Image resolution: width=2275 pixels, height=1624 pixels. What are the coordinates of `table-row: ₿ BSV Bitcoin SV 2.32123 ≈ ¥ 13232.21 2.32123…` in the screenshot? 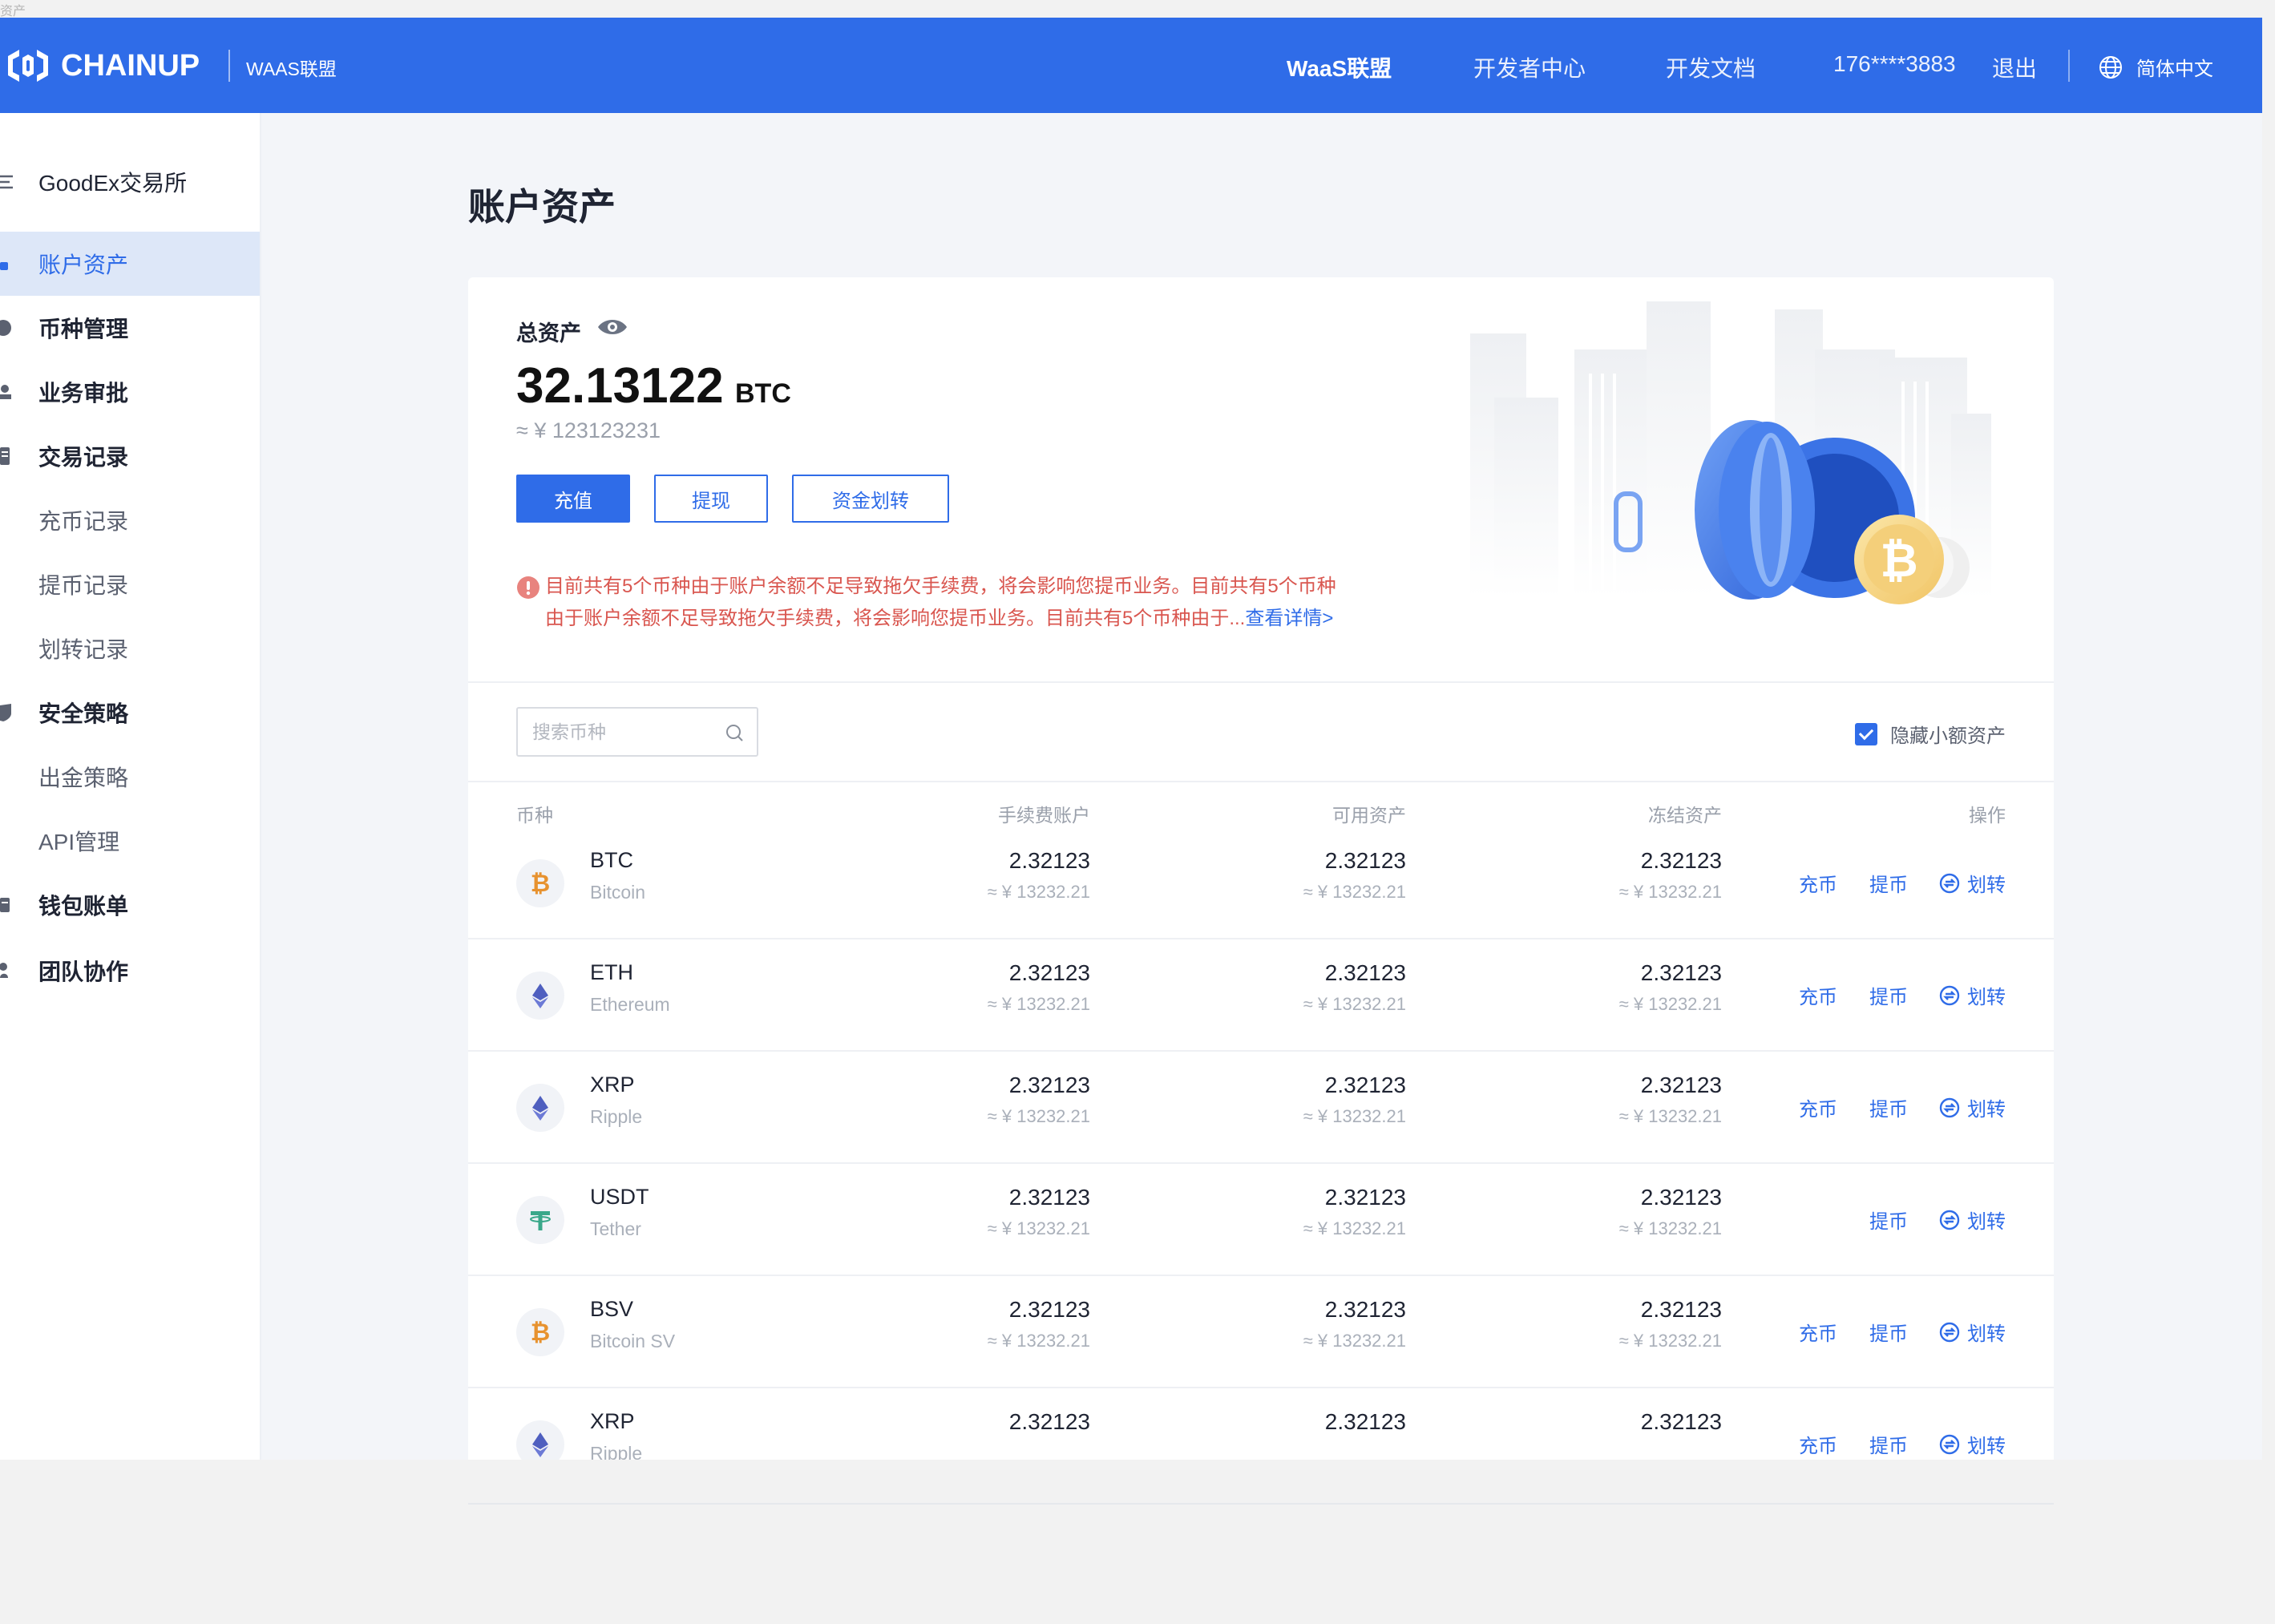 It's located at (1261, 1332).